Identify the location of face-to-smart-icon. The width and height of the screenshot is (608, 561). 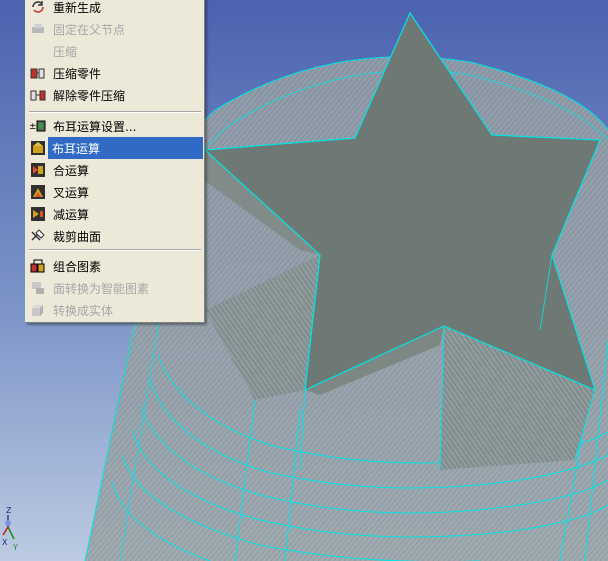
(38, 288).